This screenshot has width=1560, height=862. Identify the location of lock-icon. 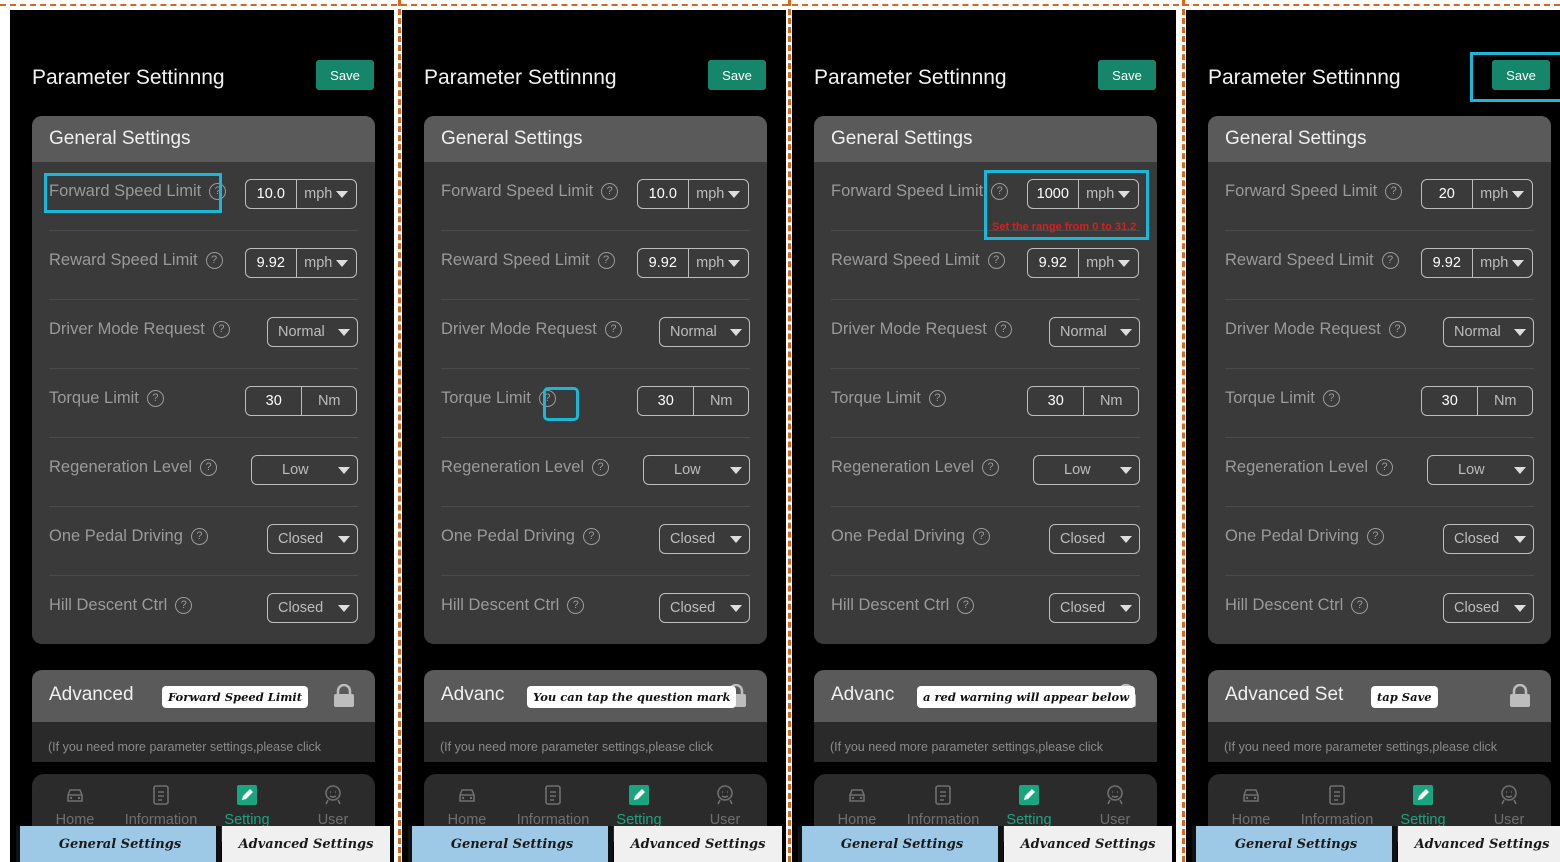
(1520, 695).